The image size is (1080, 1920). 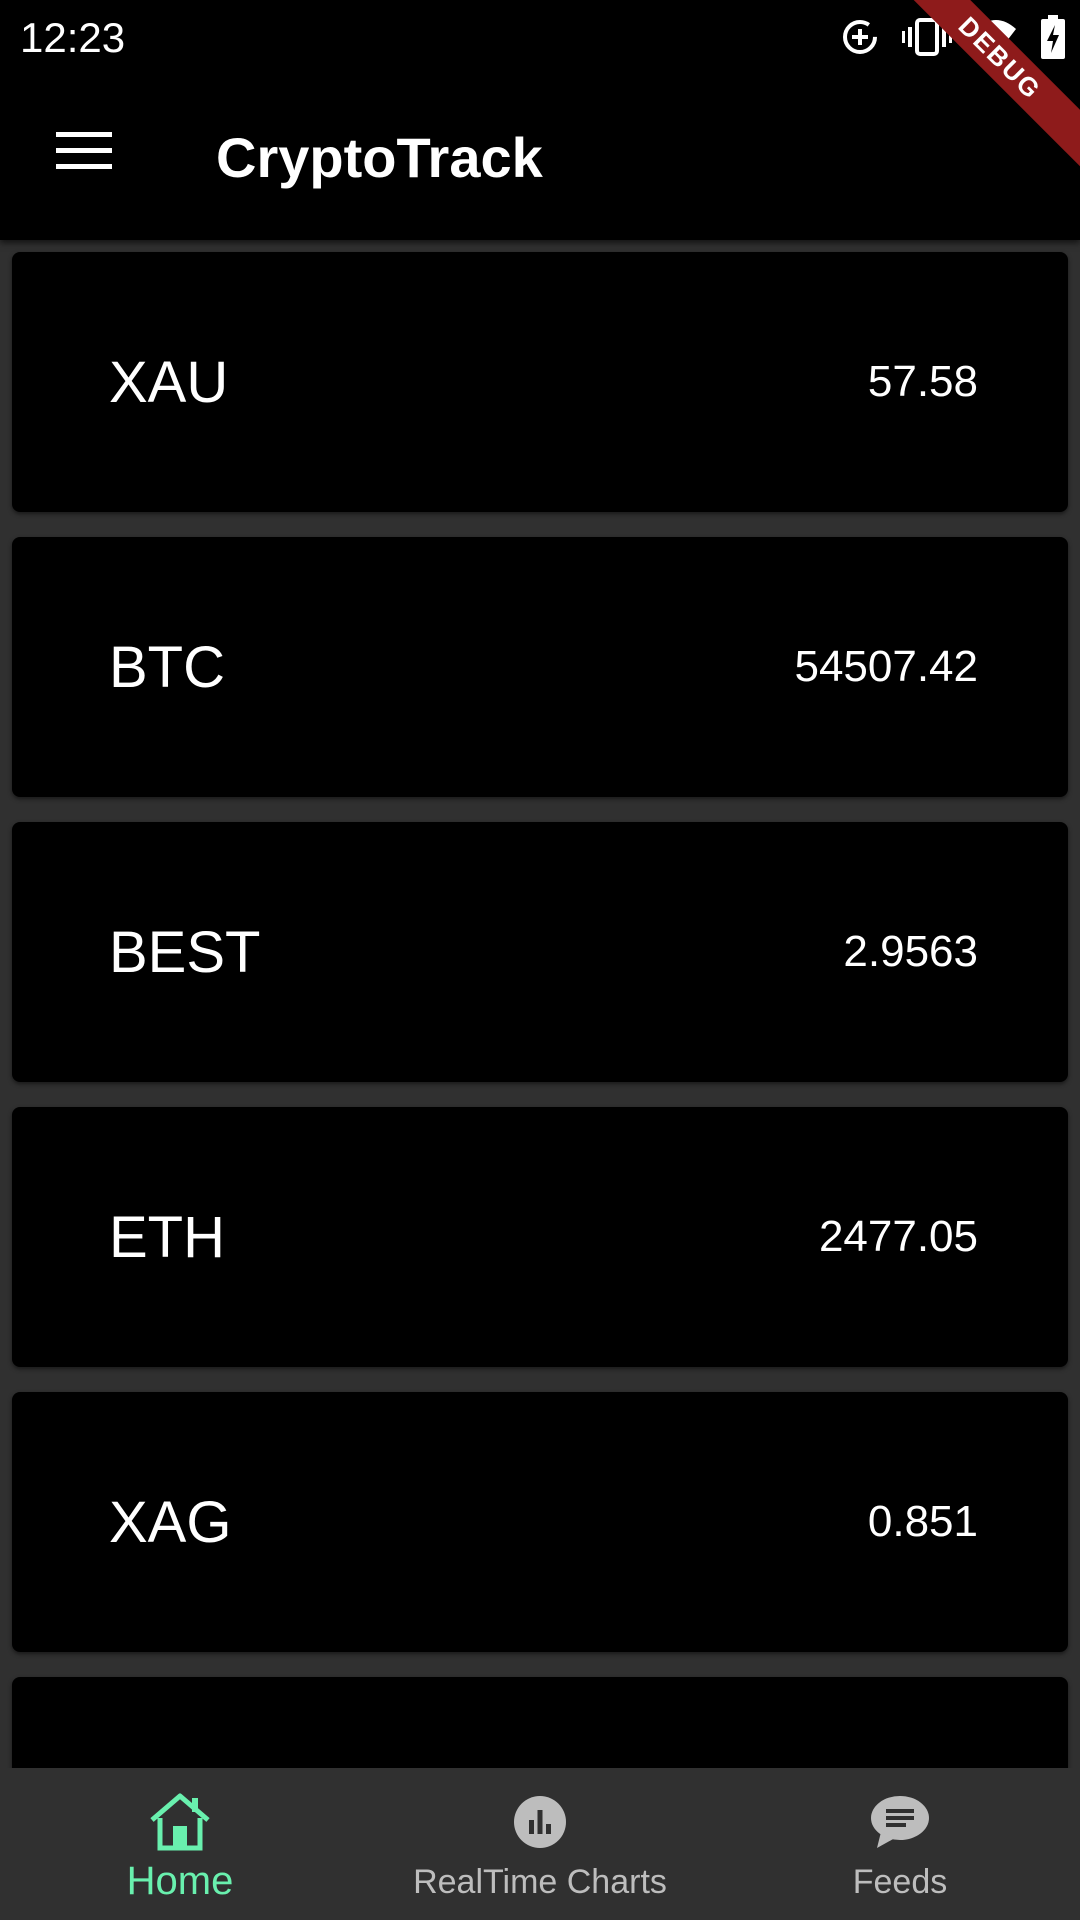 I want to click on asset-card: BTC 54507.42, so click(x=540, y=667).